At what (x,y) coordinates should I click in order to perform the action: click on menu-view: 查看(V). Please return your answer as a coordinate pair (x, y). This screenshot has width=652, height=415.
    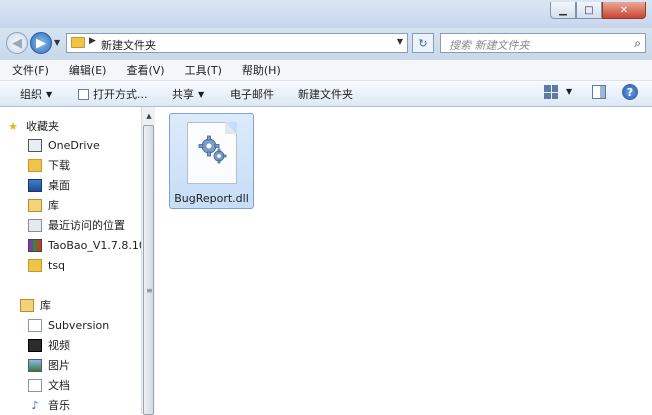
    Looking at the image, I should click on (143, 70).